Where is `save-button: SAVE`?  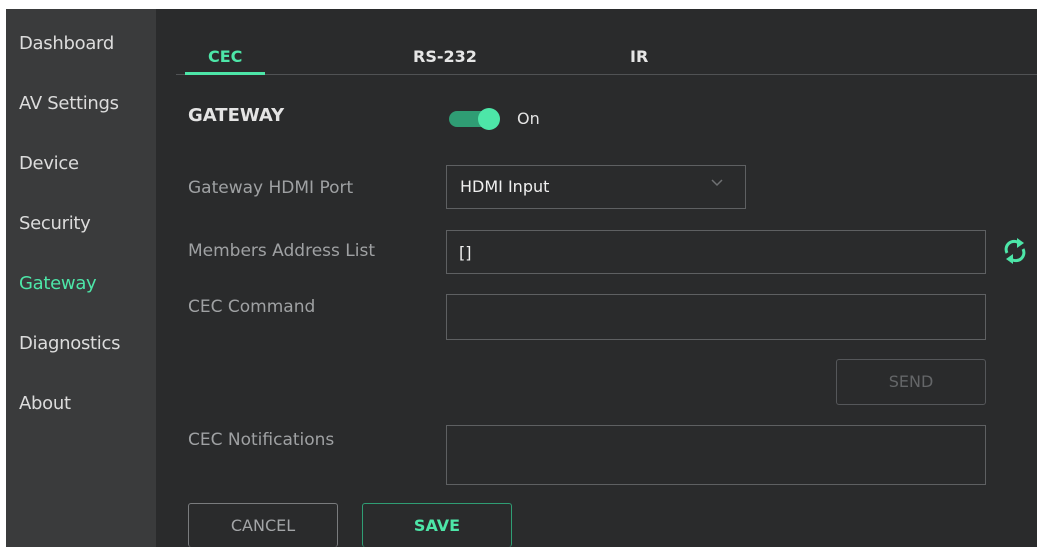
save-button: SAVE is located at coordinates (437, 525).